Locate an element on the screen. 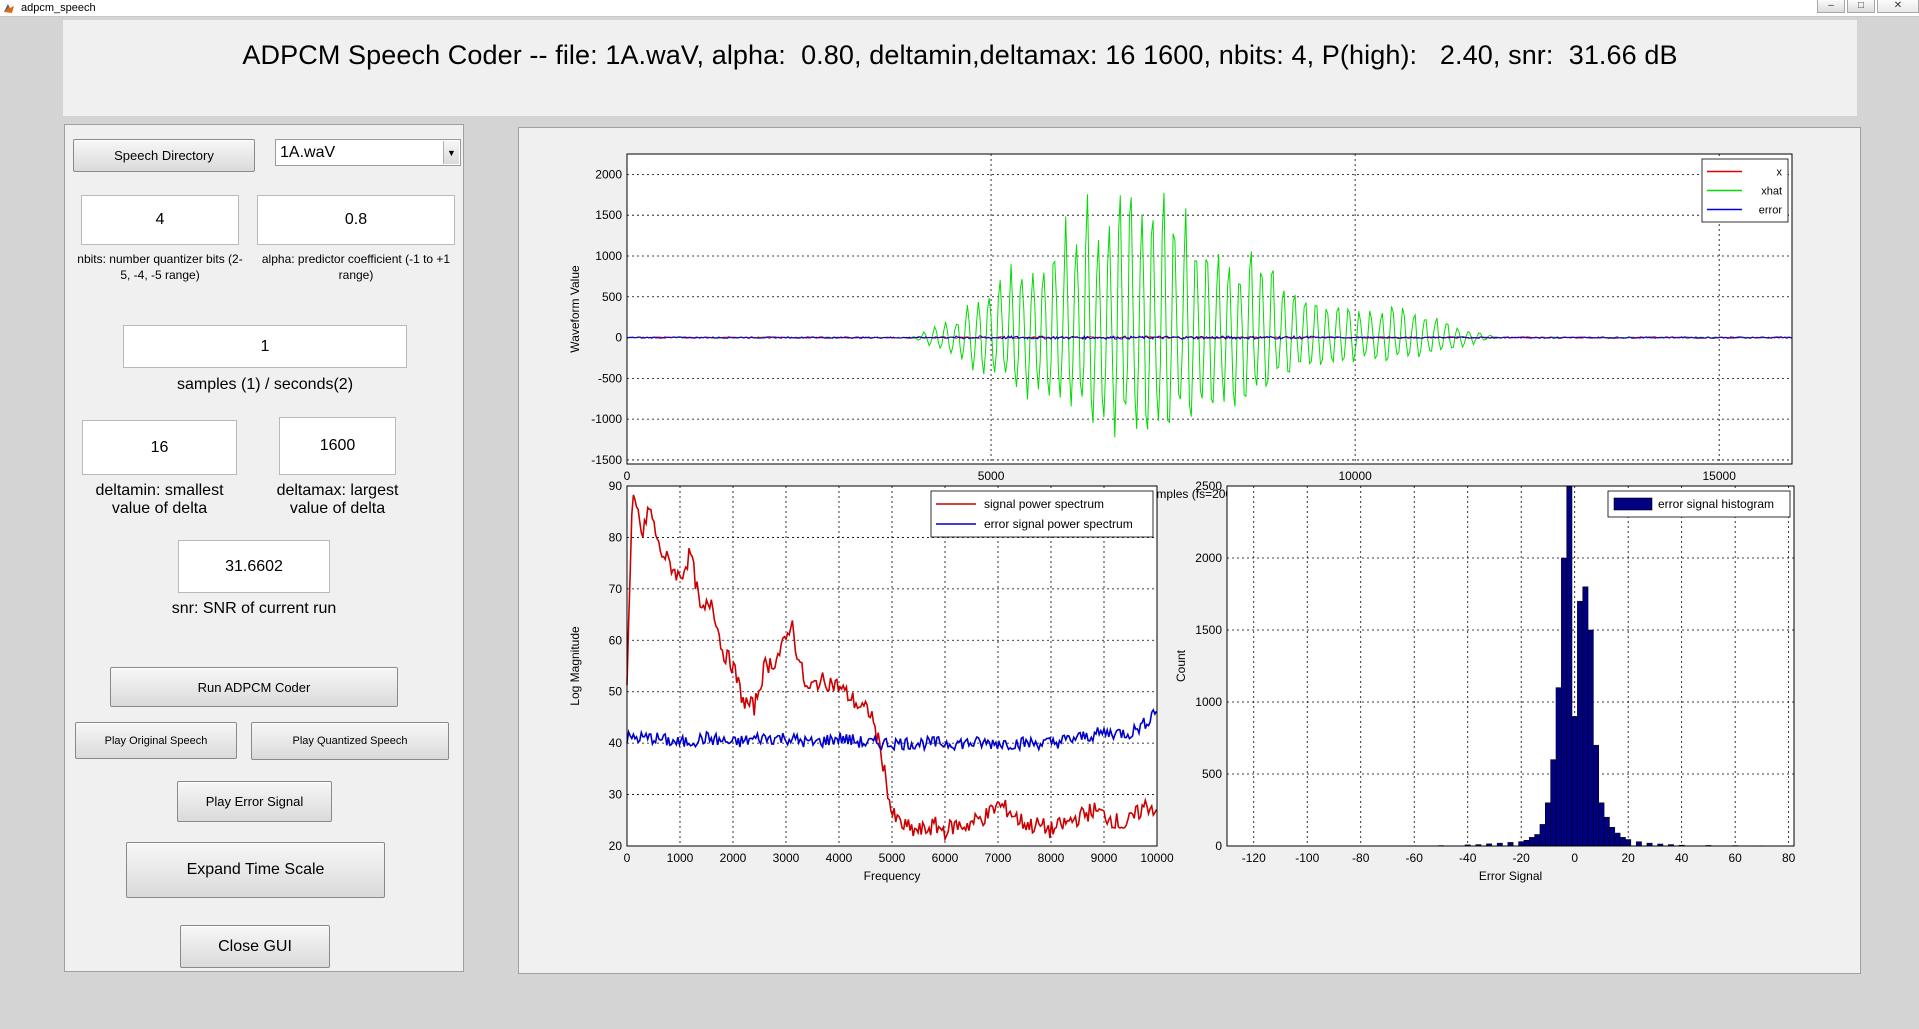 The image size is (1919, 1029). legend-swatch is located at coordinates (1633, 504).